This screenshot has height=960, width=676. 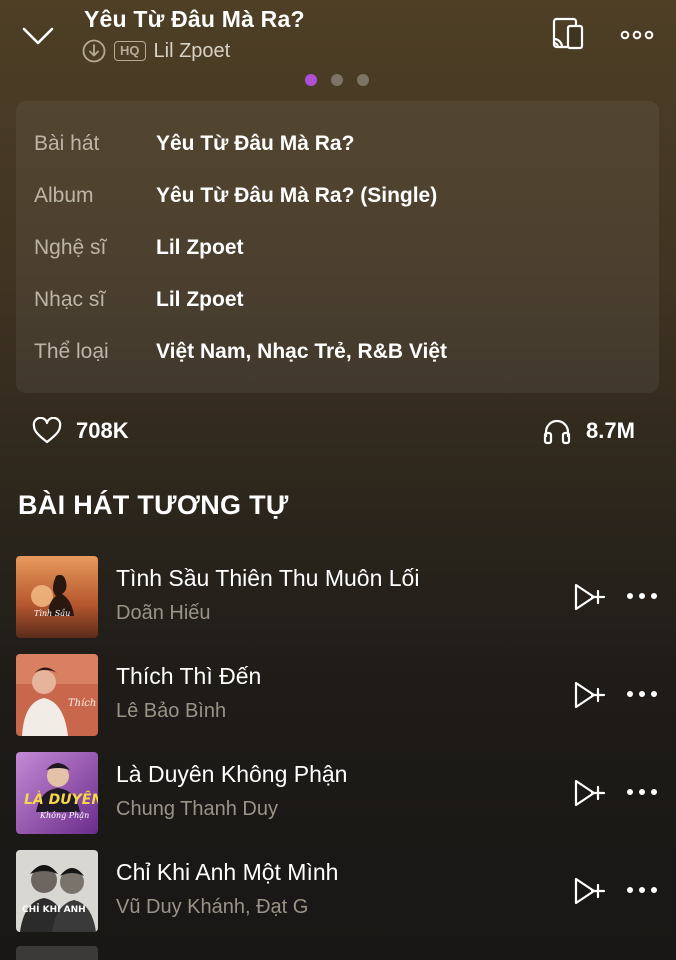 I want to click on song-artist: Chung Thanh Duy, so click(x=197, y=809).